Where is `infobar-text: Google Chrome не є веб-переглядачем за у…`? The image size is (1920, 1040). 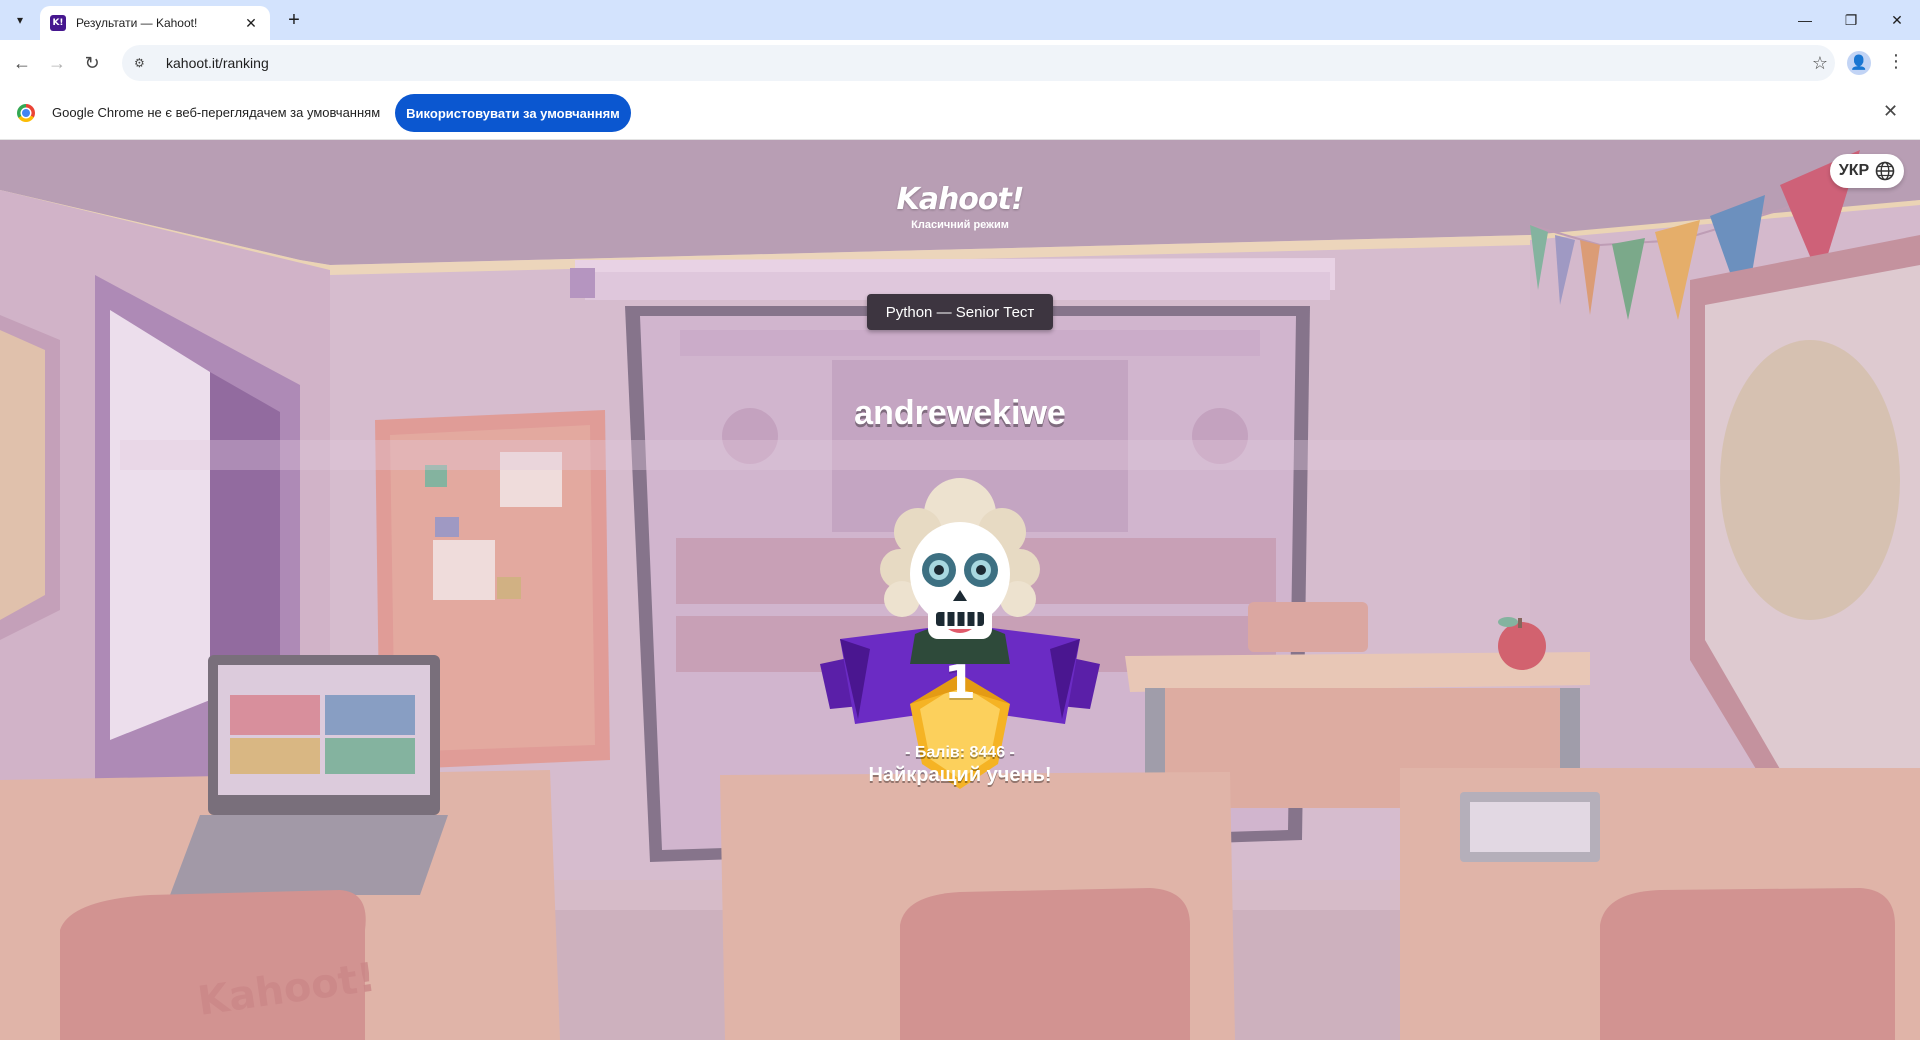
infobar-text: Google Chrome не є веб-переглядачем за у… is located at coordinates (216, 112).